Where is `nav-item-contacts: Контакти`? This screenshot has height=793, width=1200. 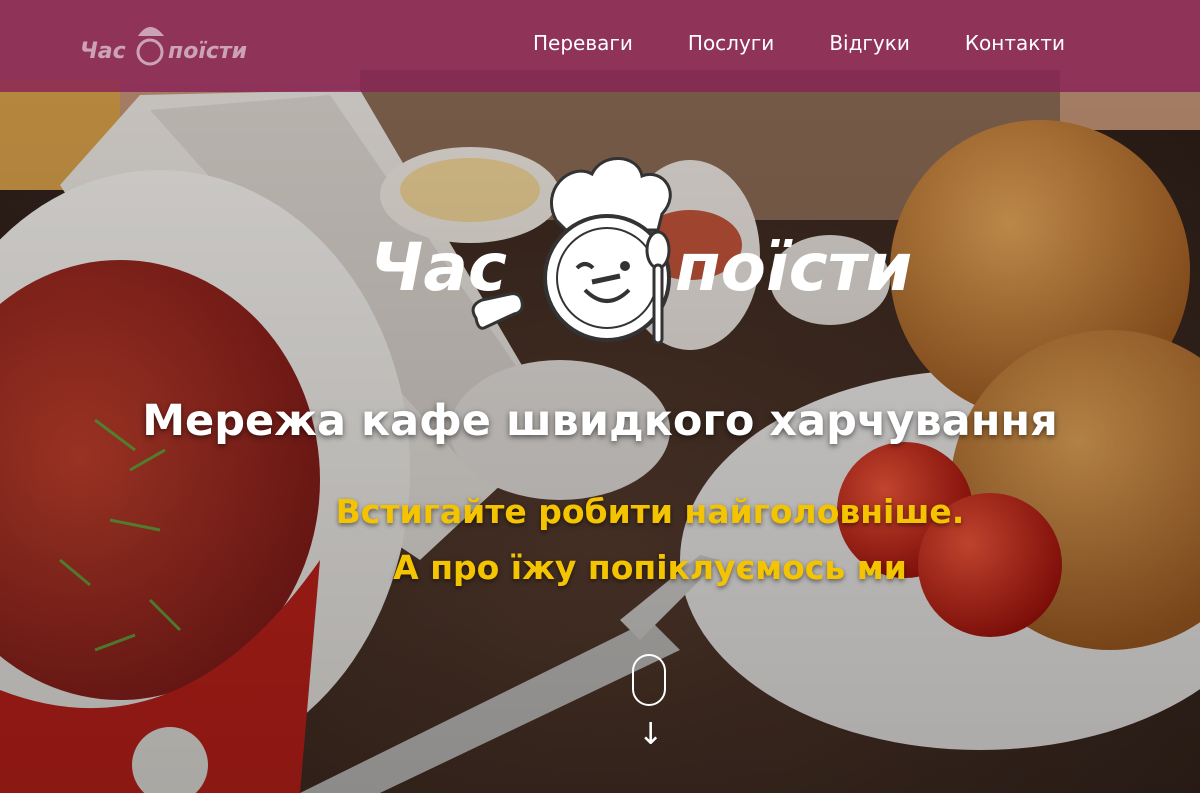 nav-item-contacts: Контакти is located at coordinates (1015, 43).